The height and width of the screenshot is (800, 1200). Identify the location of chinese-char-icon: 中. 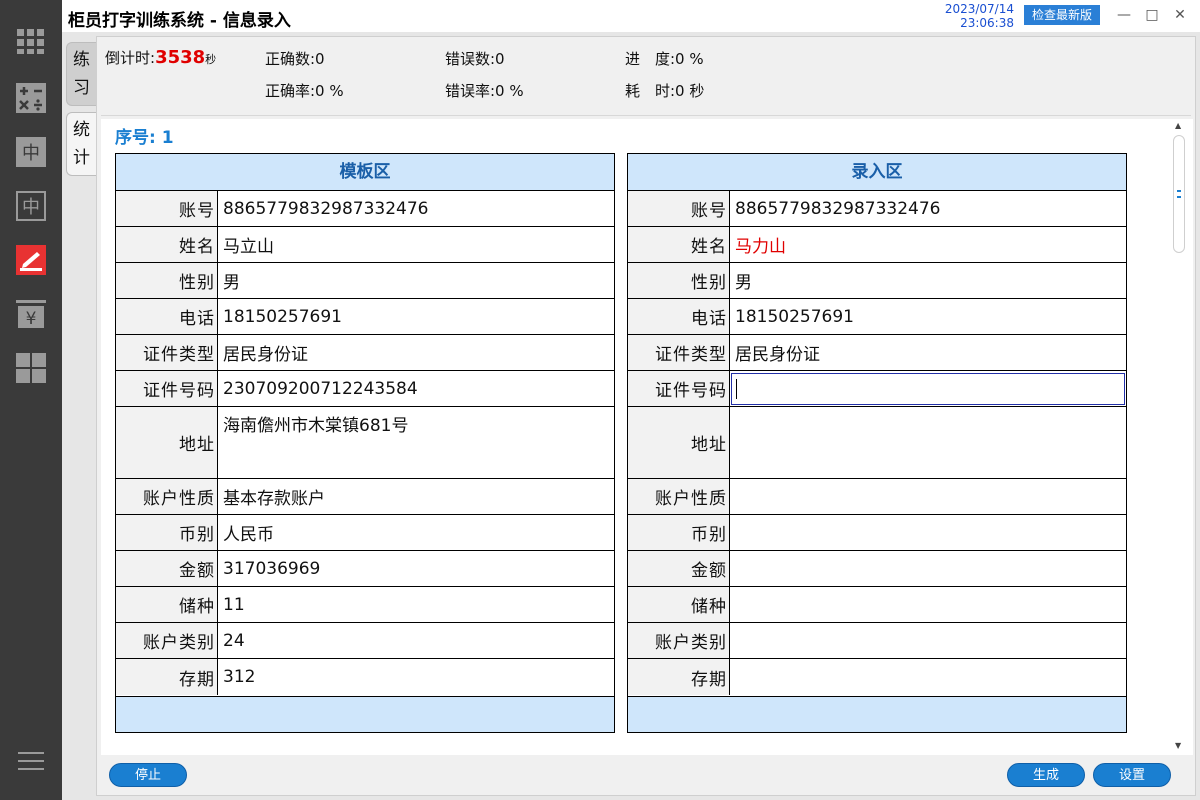
(31, 152).